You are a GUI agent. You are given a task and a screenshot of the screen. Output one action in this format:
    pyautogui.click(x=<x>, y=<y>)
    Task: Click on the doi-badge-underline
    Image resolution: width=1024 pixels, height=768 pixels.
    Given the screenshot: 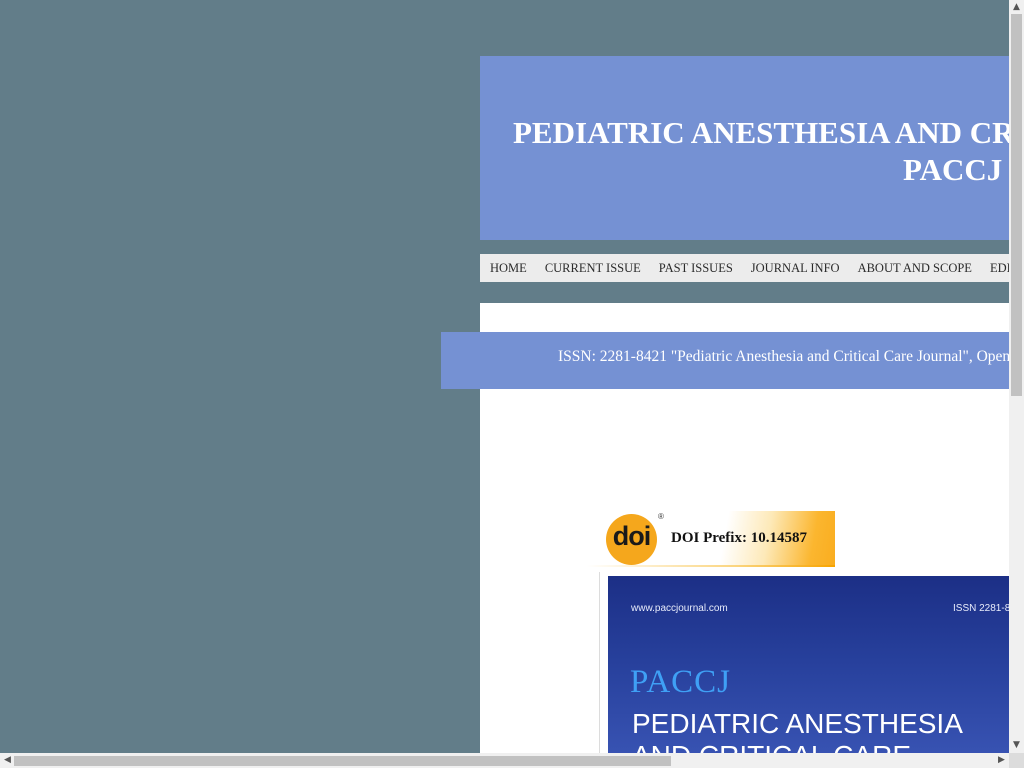 What is the action you would take?
    pyautogui.click(x=711, y=566)
    